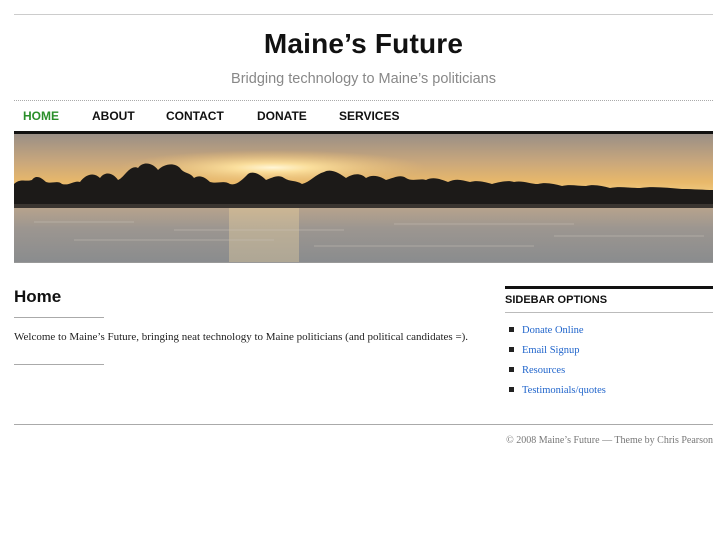  I want to click on page-title: Home, so click(38, 296).